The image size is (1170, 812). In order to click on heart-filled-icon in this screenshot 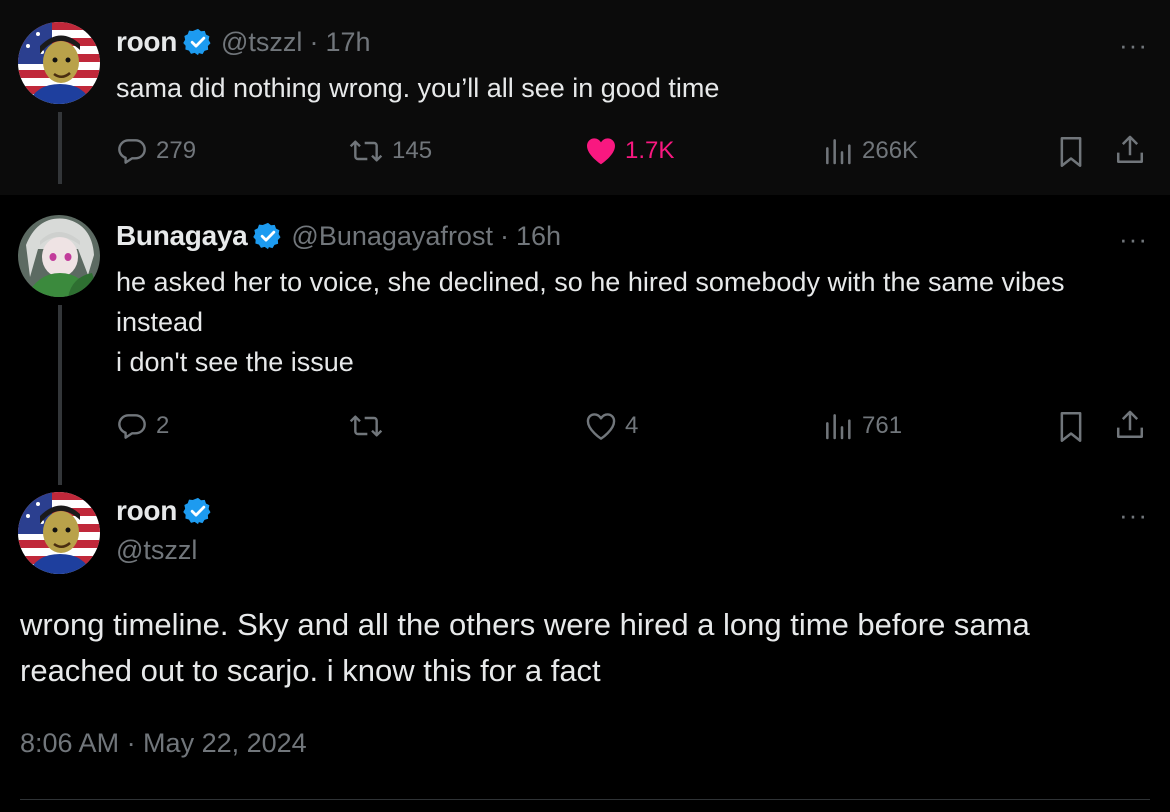, I will do `click(601, 151)`.